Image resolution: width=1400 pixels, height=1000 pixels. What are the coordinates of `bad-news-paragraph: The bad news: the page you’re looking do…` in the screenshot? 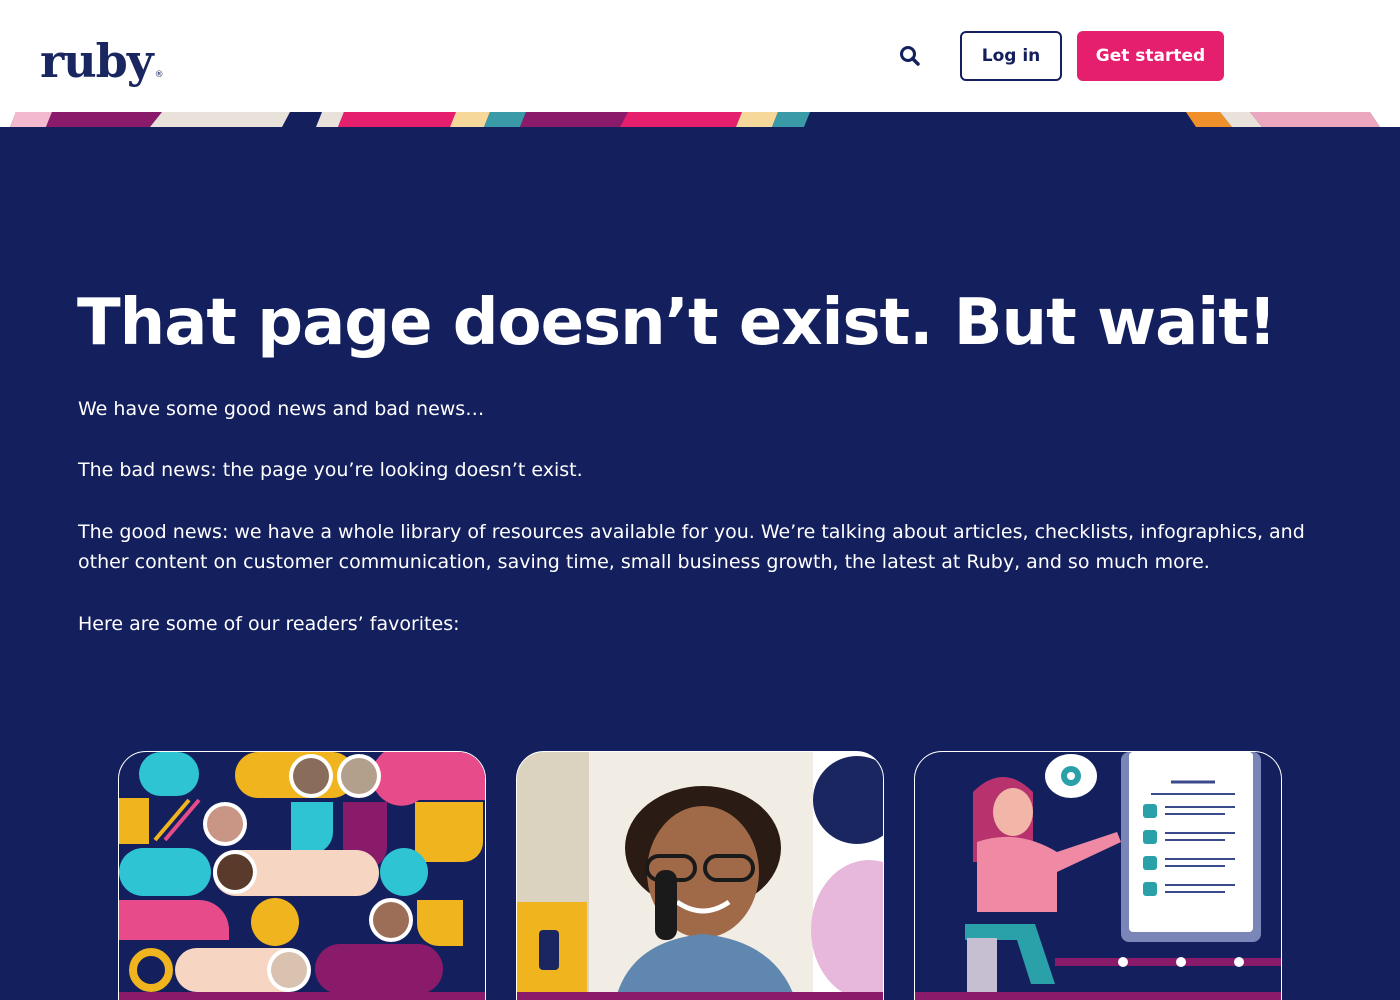 It's located at (330, 470).